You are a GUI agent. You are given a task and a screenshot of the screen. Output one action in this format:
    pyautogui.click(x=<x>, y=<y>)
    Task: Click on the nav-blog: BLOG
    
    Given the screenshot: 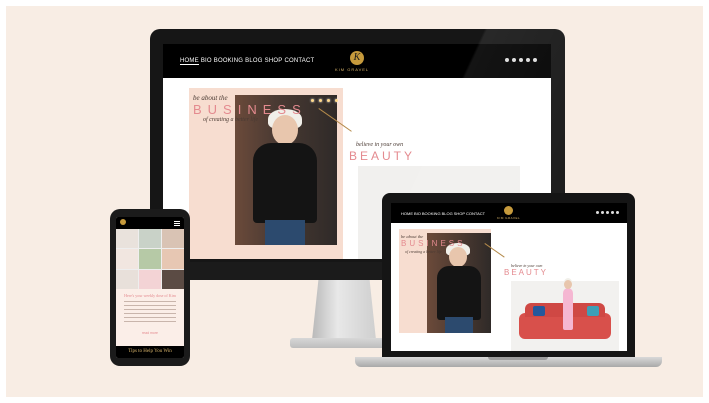 What is the action you would take?
    pyautogui.click(x=253, y=61)
    